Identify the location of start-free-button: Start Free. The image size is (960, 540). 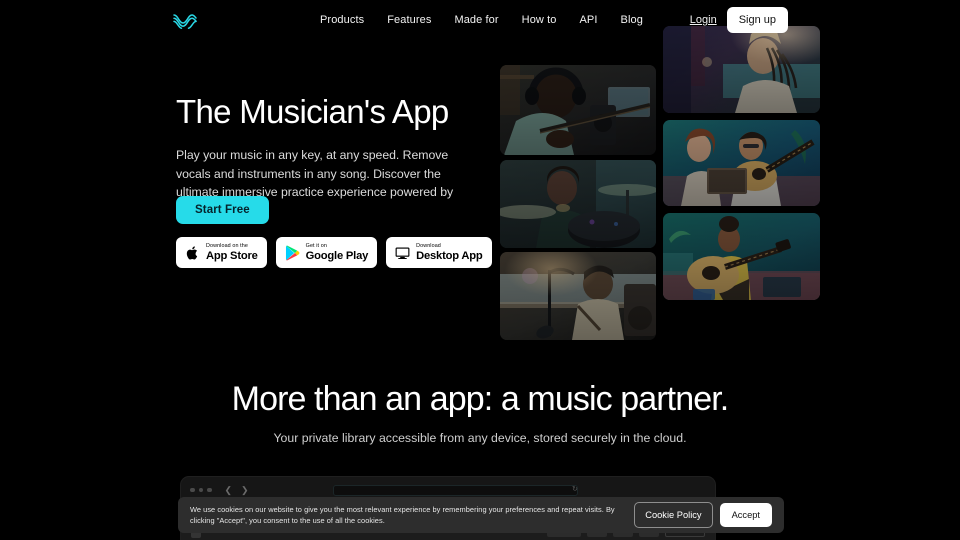
(222, 210).